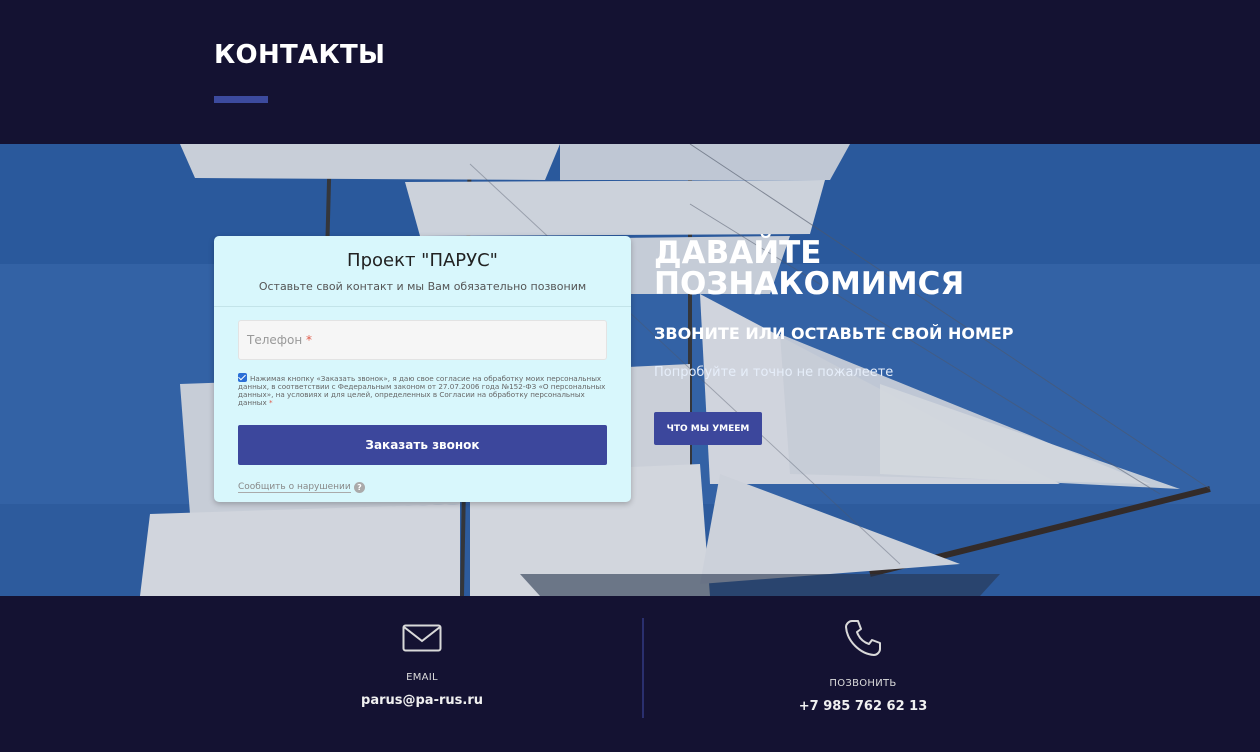 Image resolution: width=1260 pixels, height=752 pixels. I want to click on hero-headline: ДАВАЙТЕ ПОЗНАКОМИМСЯ, so click(809, 268).